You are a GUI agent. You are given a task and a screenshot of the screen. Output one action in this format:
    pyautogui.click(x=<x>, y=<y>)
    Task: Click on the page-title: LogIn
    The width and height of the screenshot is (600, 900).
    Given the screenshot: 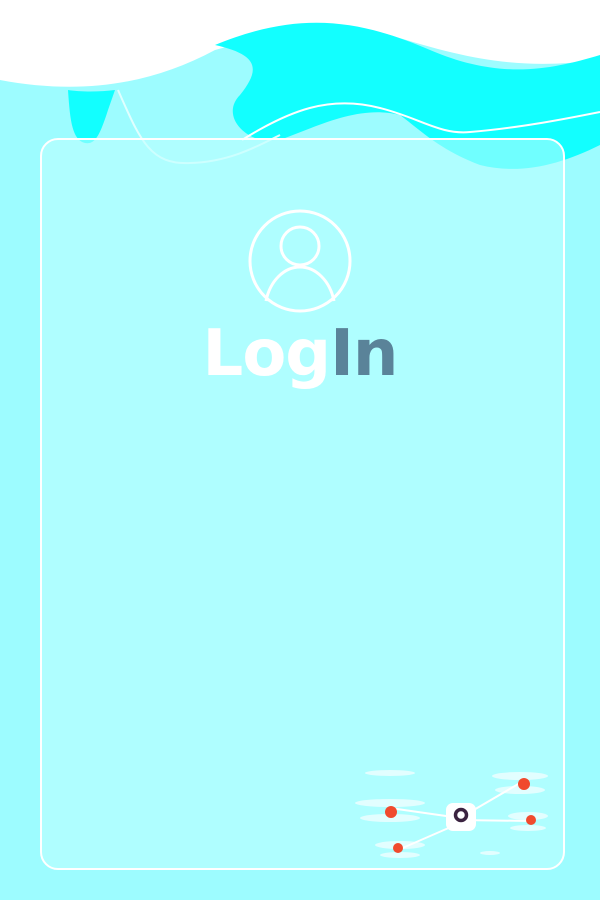 What is the action you would take?
    pyautogui.click(x=300, y=354)
    